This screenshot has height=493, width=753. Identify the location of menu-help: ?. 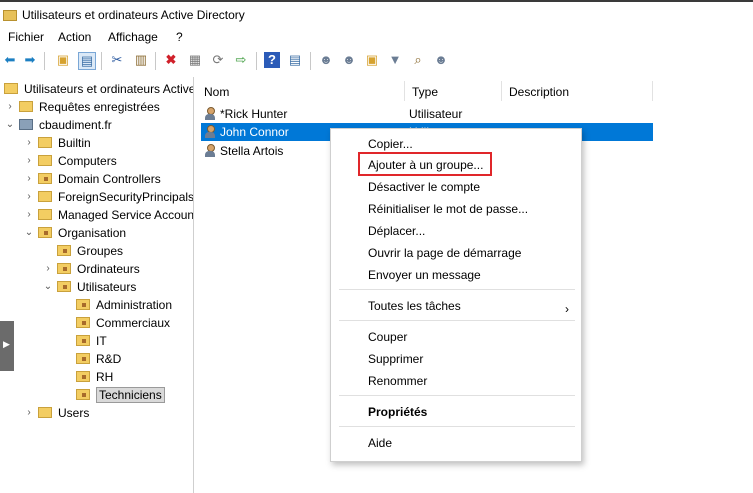
(179, 37).